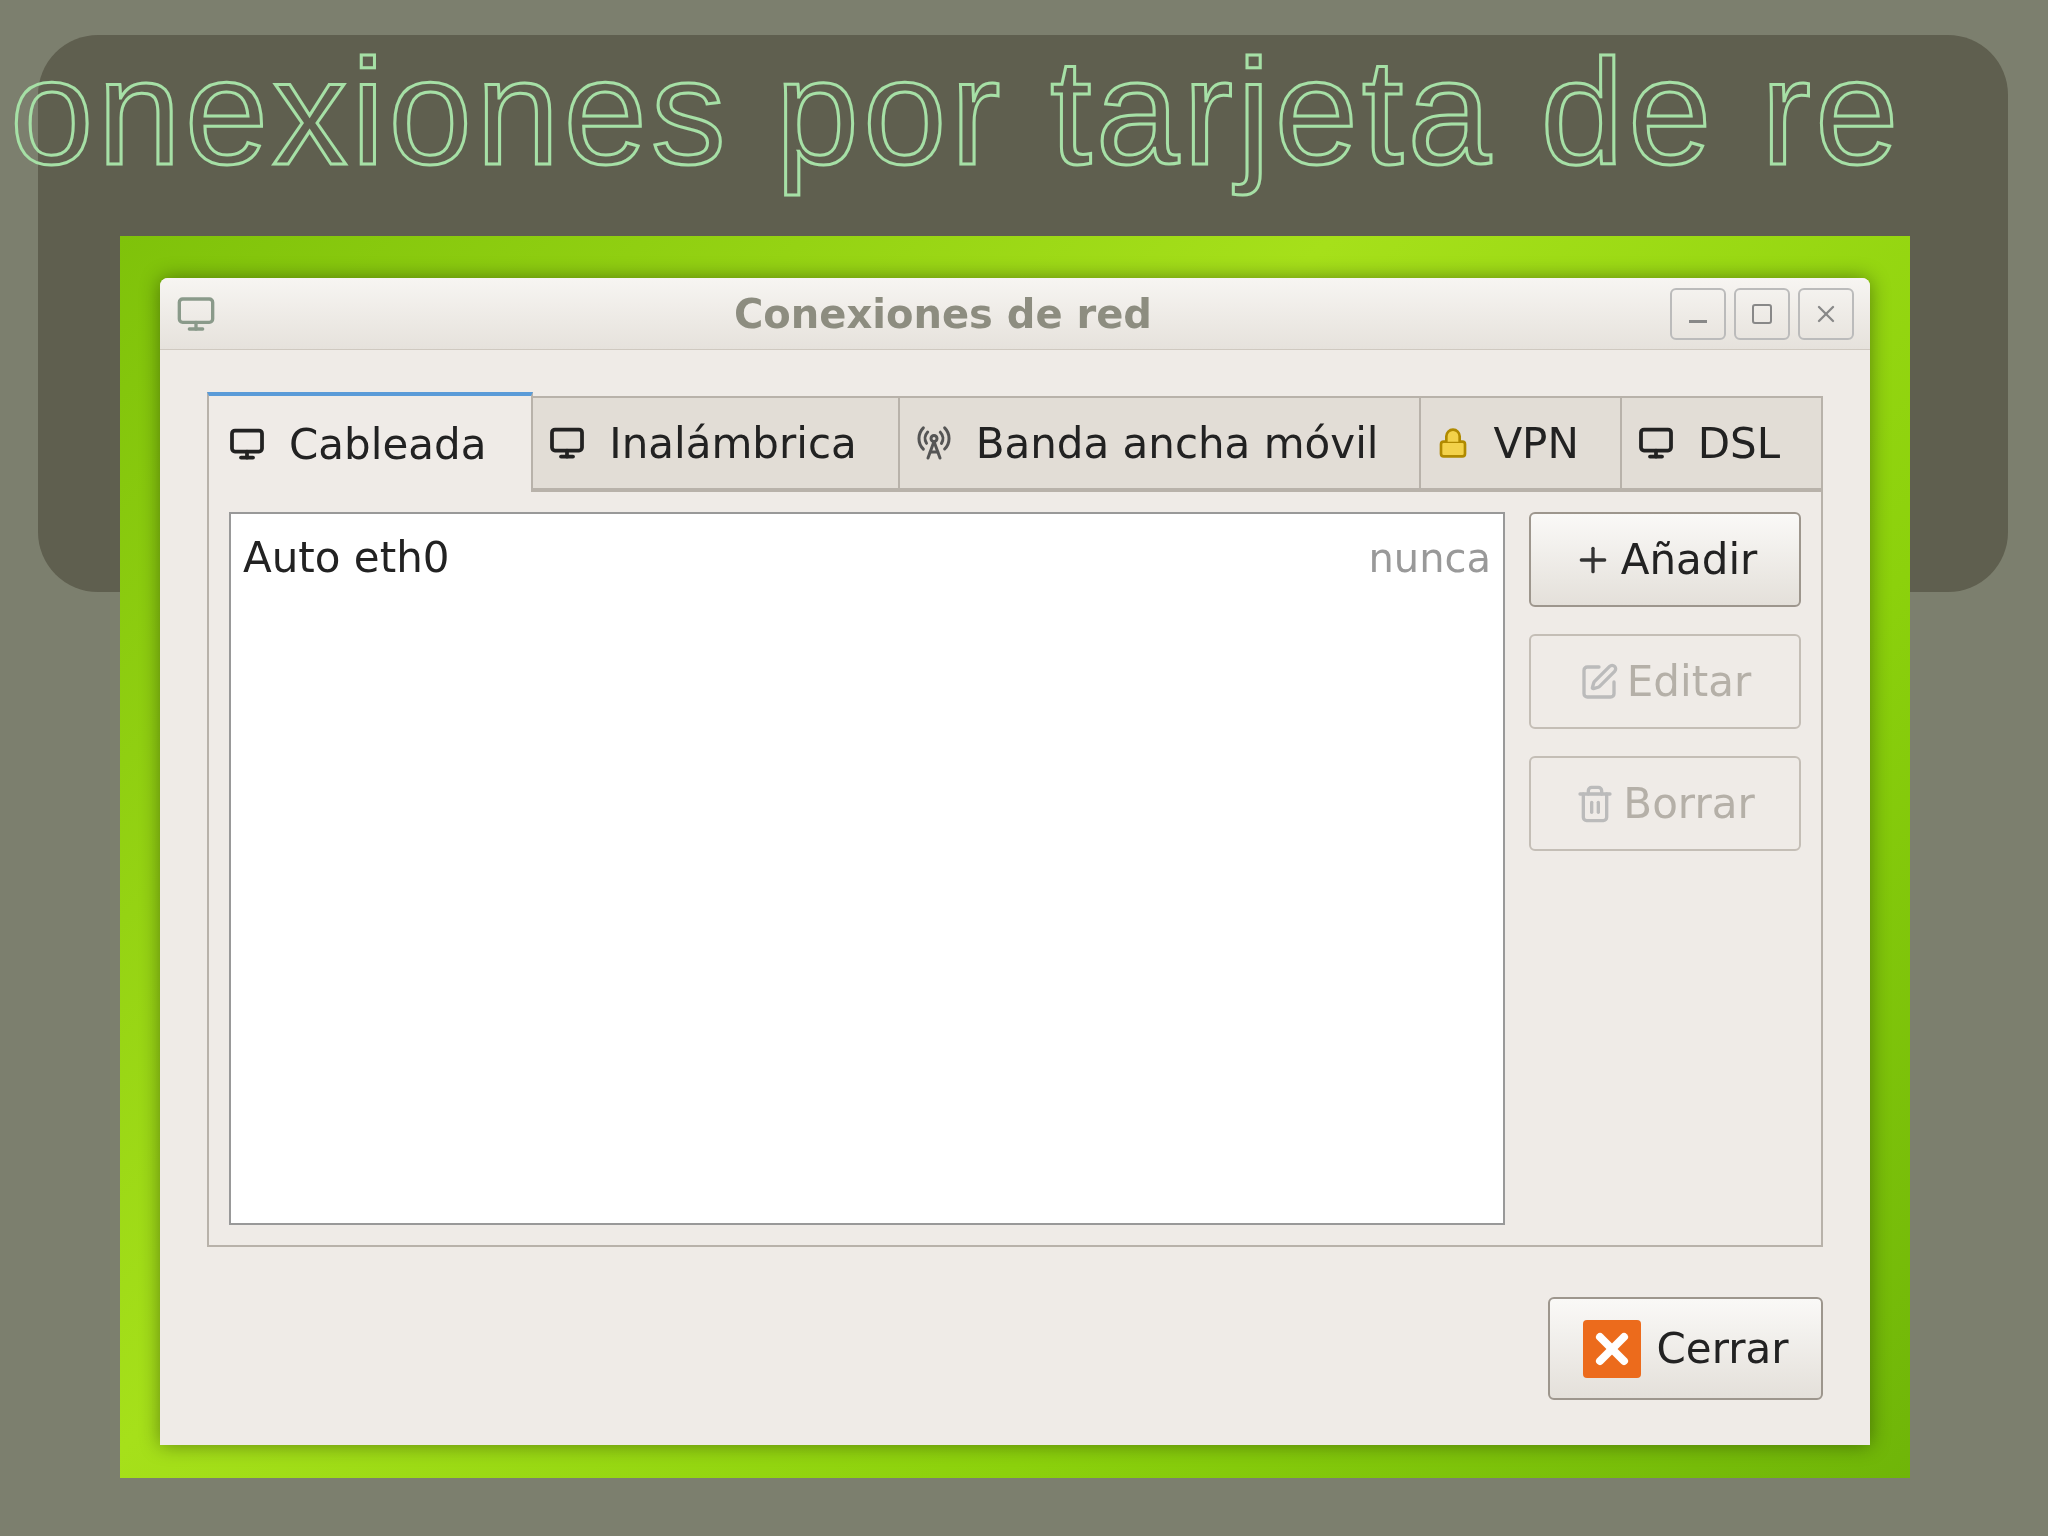  I want to click on maximize-icon, so click(1762, 313).